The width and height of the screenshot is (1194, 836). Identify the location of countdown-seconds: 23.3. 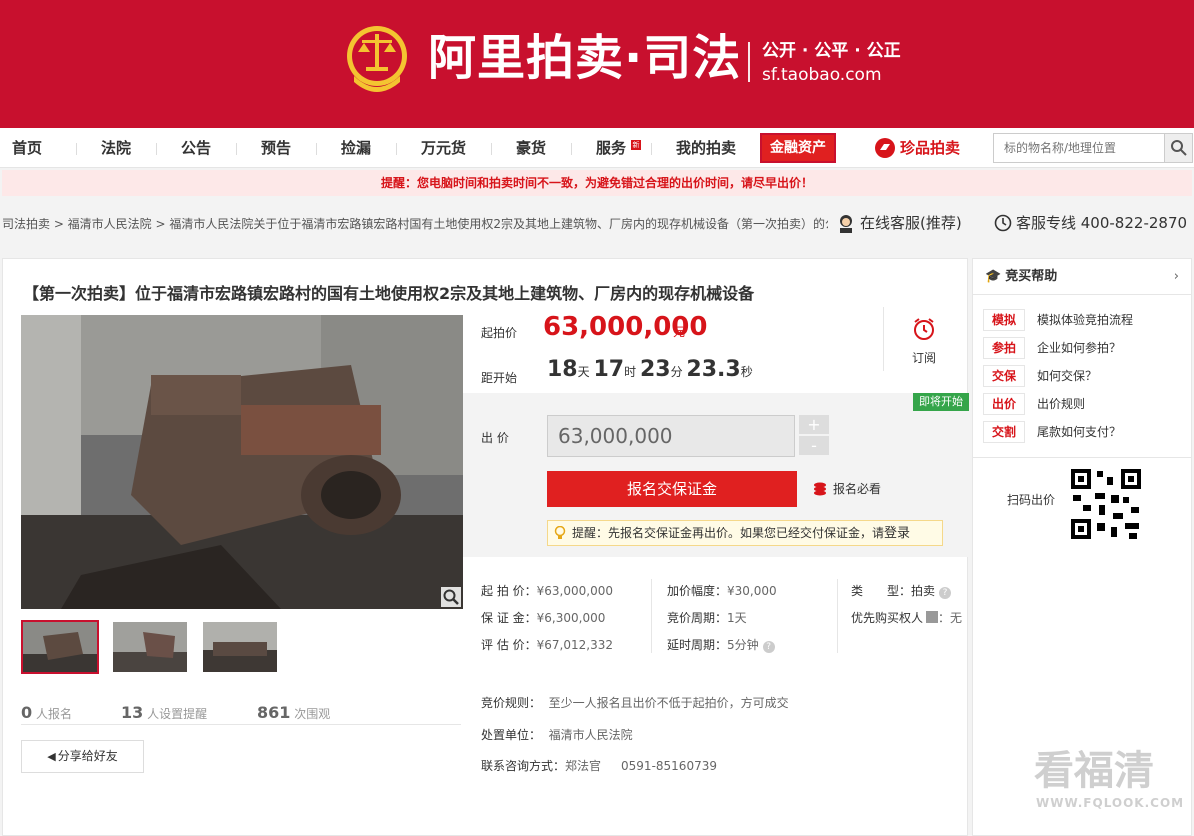
(713, 369).